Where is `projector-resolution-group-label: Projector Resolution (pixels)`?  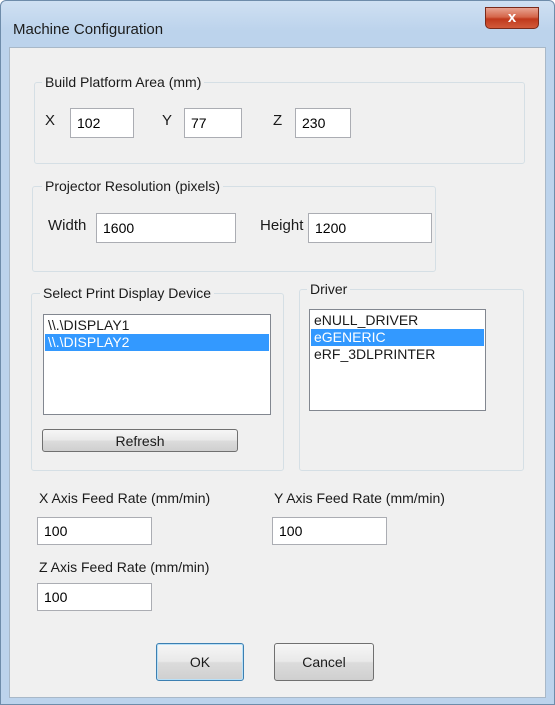 projector-resolution-group-label: Projector Resolution (pixels) is located at coordinates (133, 186).